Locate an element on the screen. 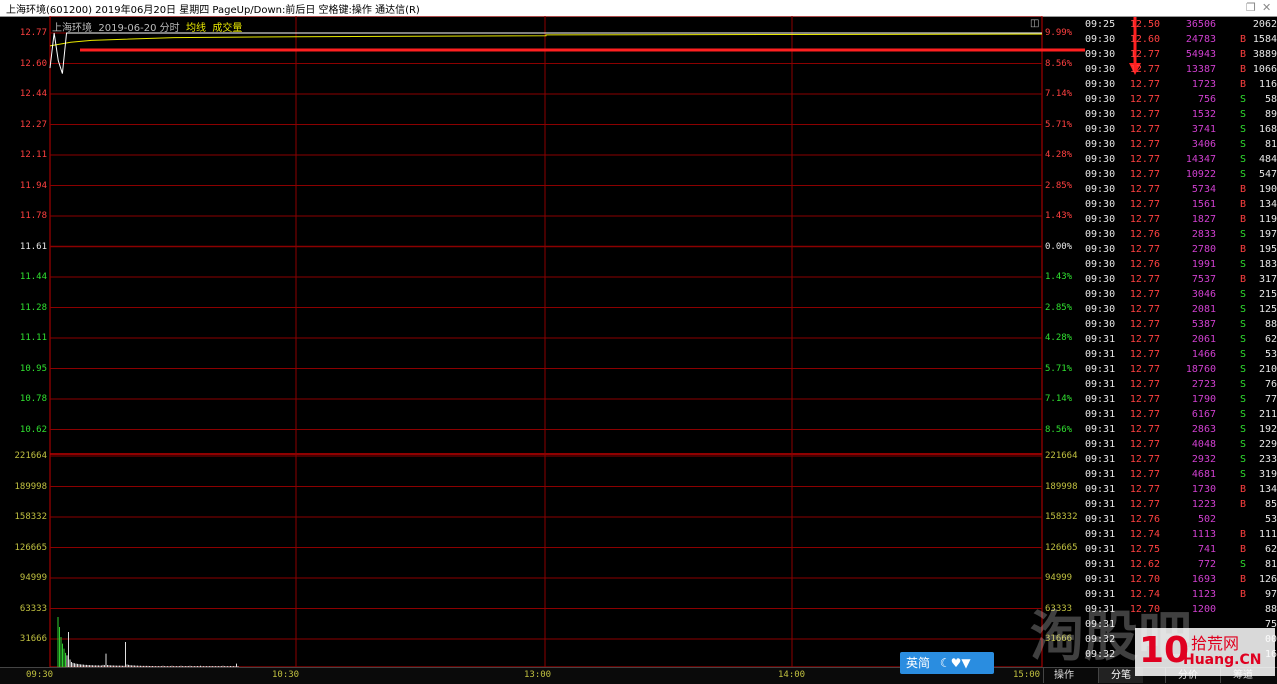 This screenshot has width=1277, height=684. tick-row: 09:30 12.77 1561 B 134 is located at coordinates (1181, 204).